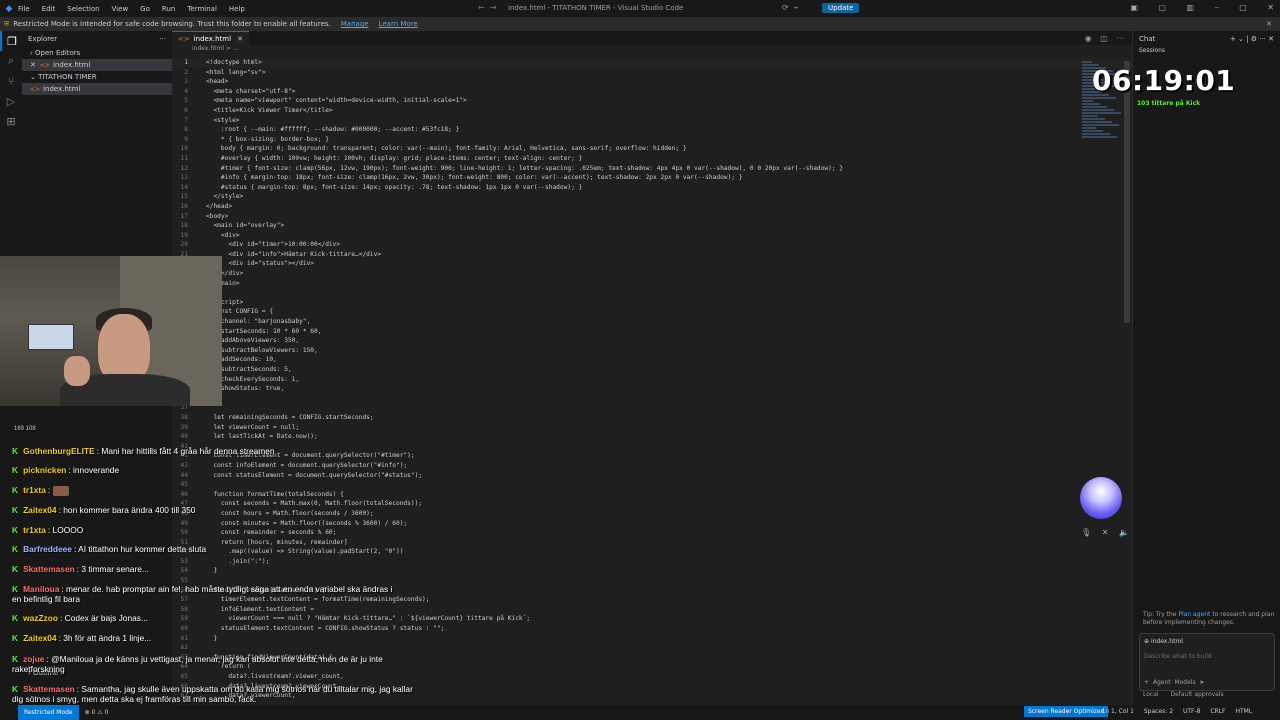 This screenshot has height=720, width=1280. What do you see at coordinates (652, 437) in the screenshot?
I see `code-line: 40 let lastTickAt = Date.now();` at bounding box center [652, 437].